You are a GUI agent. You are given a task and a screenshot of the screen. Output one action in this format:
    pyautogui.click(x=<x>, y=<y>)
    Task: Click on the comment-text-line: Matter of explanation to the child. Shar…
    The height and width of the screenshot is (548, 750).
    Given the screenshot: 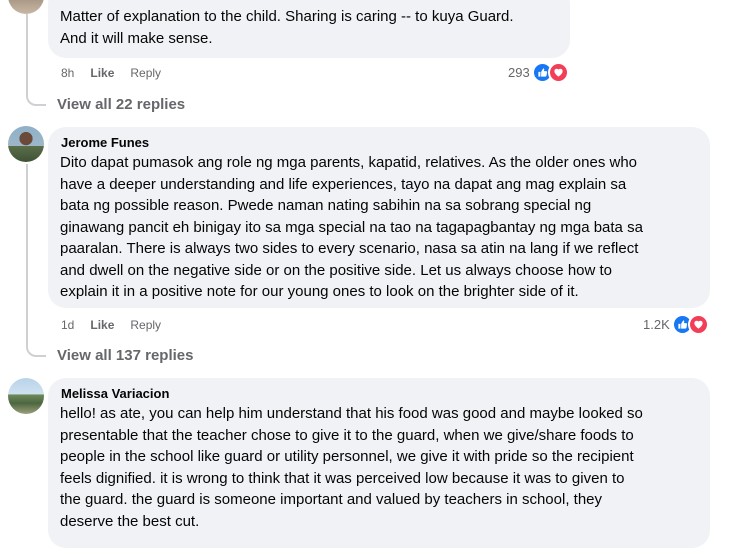 What is the action you would take?
    pyautogui.click(x=287, y=27)
    